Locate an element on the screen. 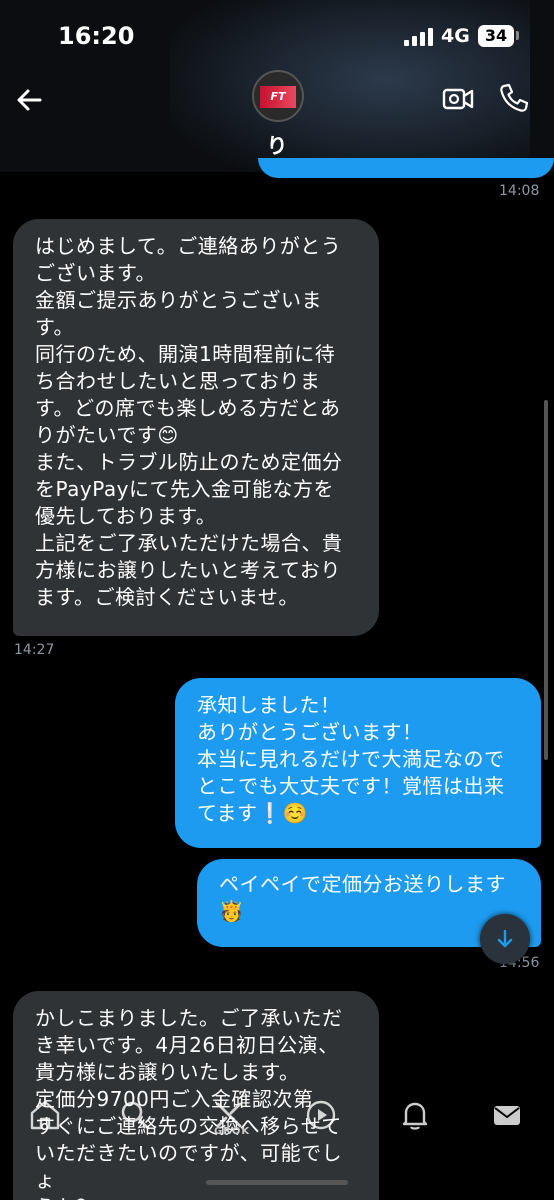 This screenshot has height=1200, width=554. video-camera-icon is located at coordinates (458, 99).